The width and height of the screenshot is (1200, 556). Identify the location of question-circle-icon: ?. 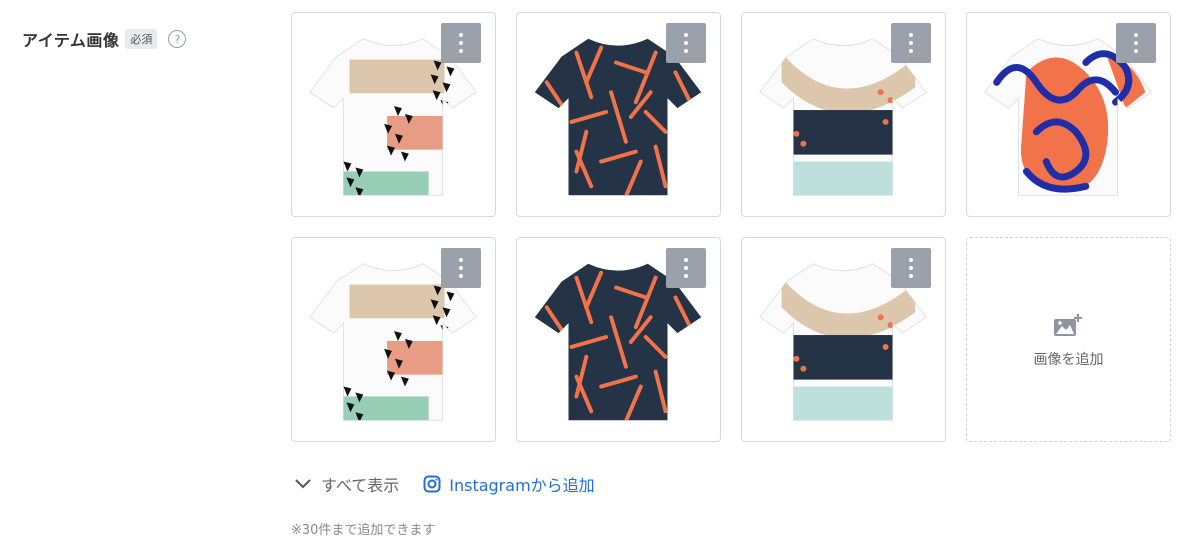
(177, 39).